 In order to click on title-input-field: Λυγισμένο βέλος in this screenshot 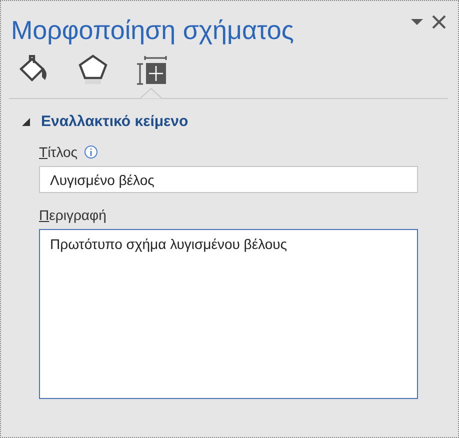, I will do `click(228, 179)`.